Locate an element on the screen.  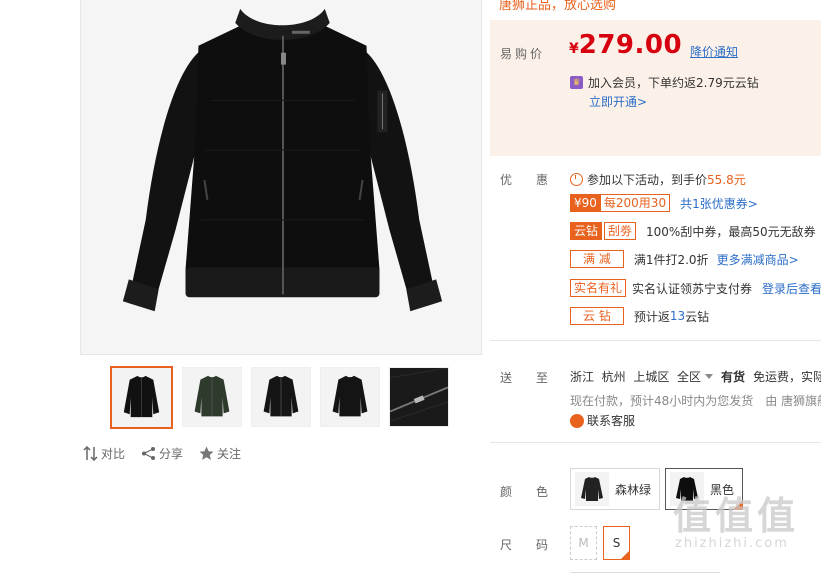
price-label: 易购价 is located at coordinates (523, 54).